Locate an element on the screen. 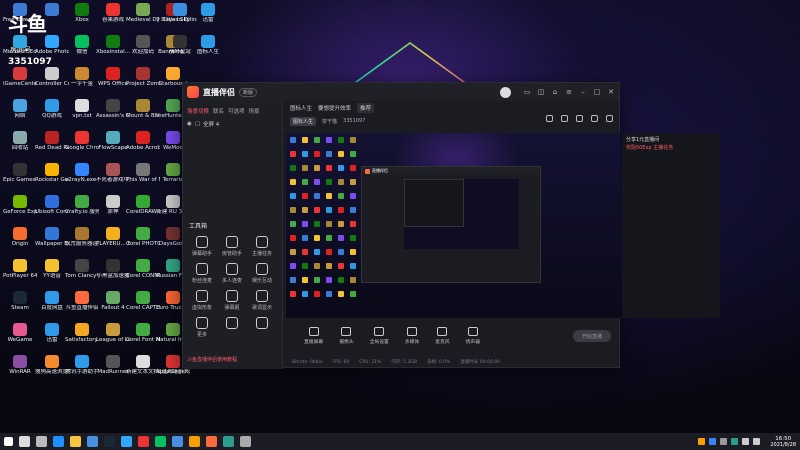 The width and height of the screenshot is (800, 450). desktop-shortcut: v2rayN.exe - 快捷方式 is located at coordinates (82, 177).